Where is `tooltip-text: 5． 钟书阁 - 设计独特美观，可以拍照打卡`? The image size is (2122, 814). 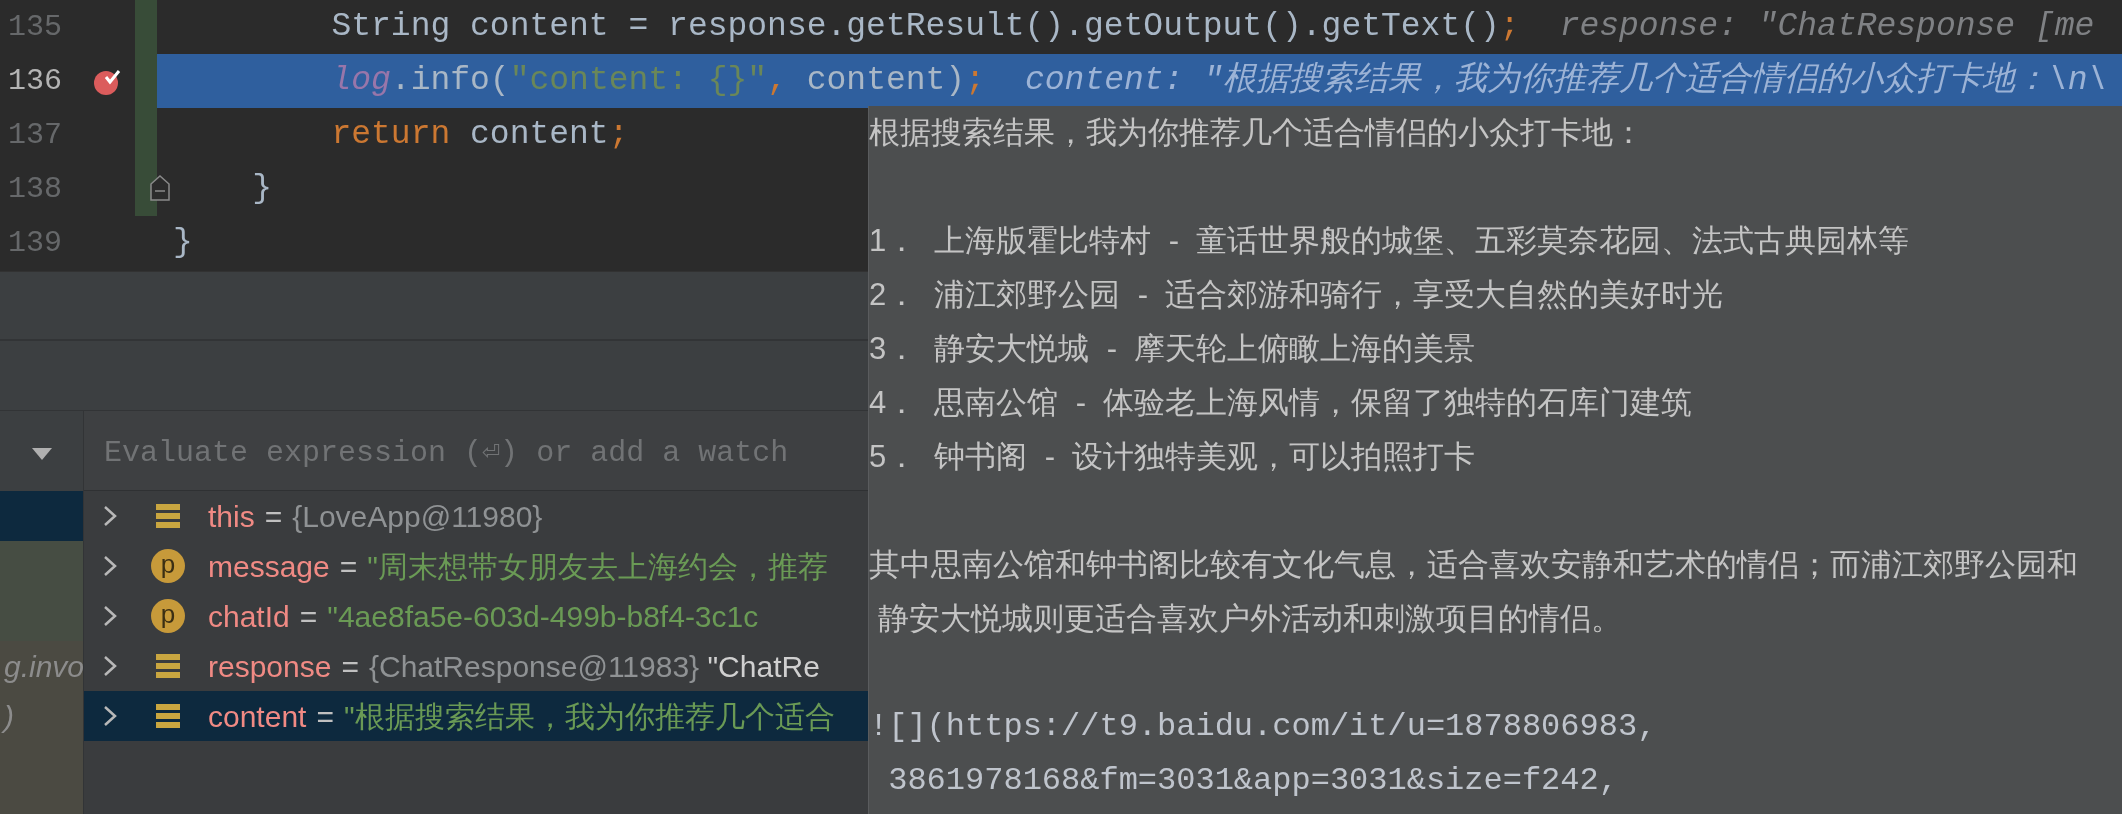 tooltip-text: 5． 钟书阁 - 设计独特美观，可以拍照打卡 is located at coordinates (1173, 457).